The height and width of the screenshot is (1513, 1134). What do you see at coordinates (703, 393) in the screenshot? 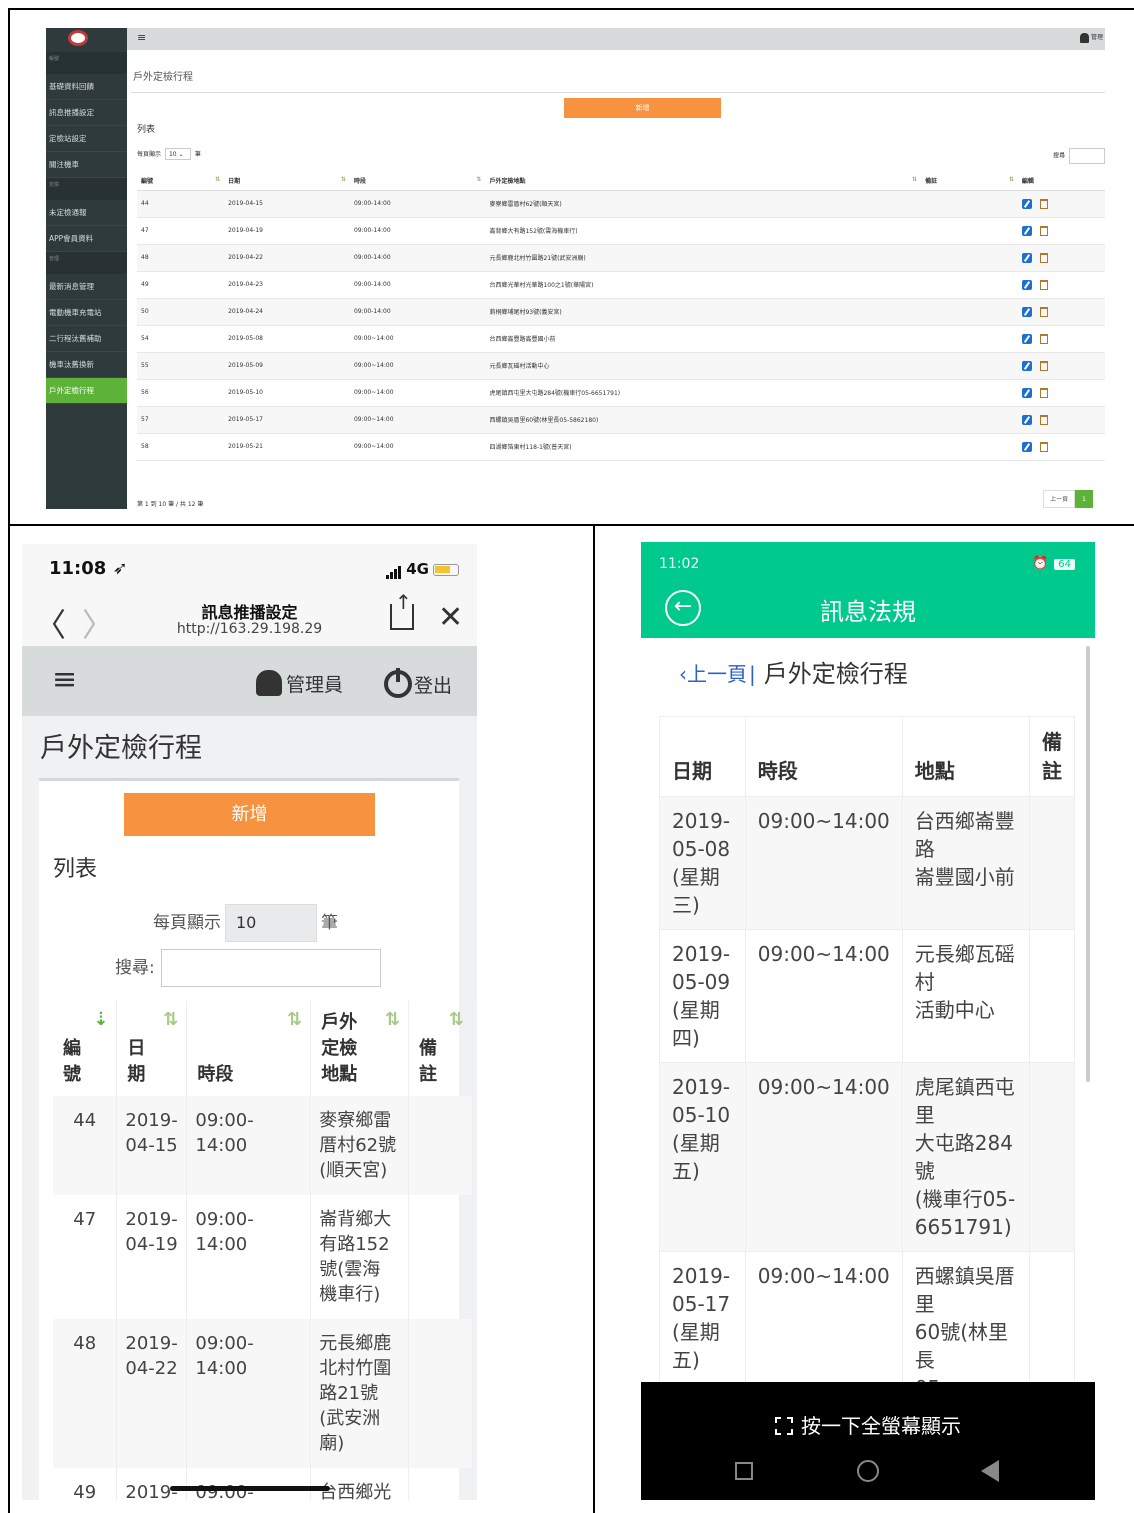
I see `table-cell: 虎尾鎮西屯里大屯路284號(機車行05-6651791)` at bounding box center [703, 393].